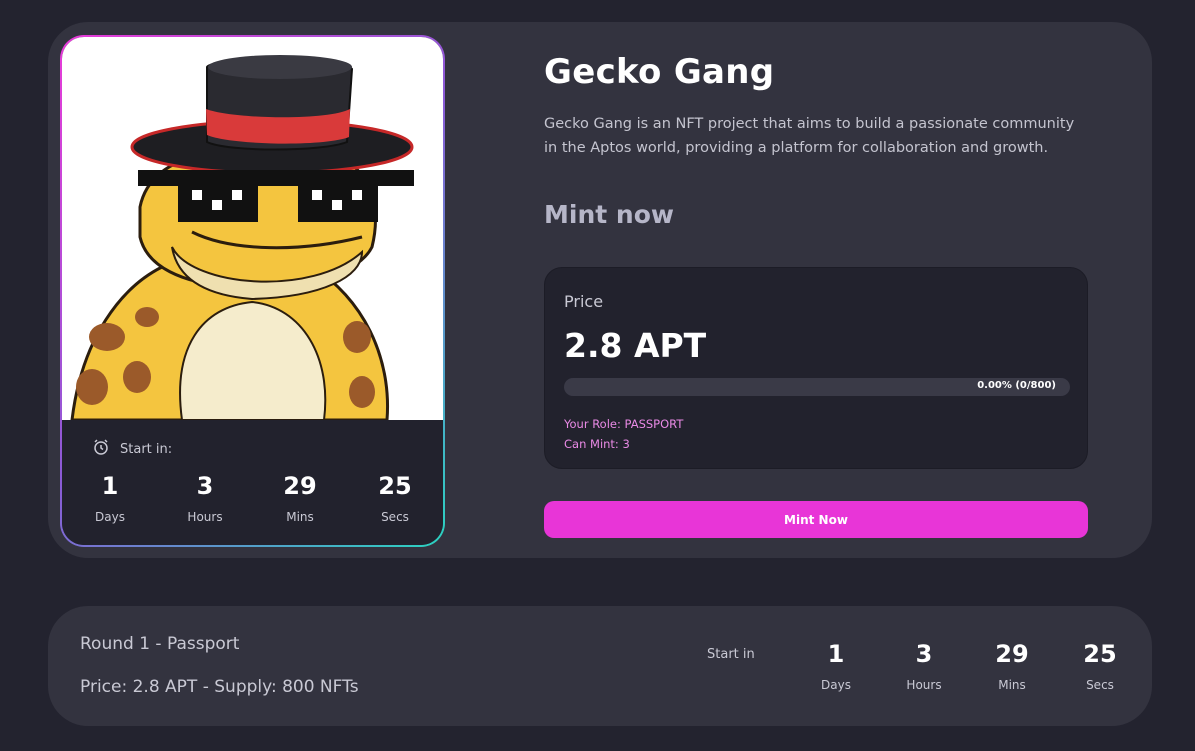 The height and width of the screenshot is (751, 1195). Describe the element at coordinates (1016, 385) in the screenshot. I see `mint-progress-text: 0.00% (0/800)` at that location.